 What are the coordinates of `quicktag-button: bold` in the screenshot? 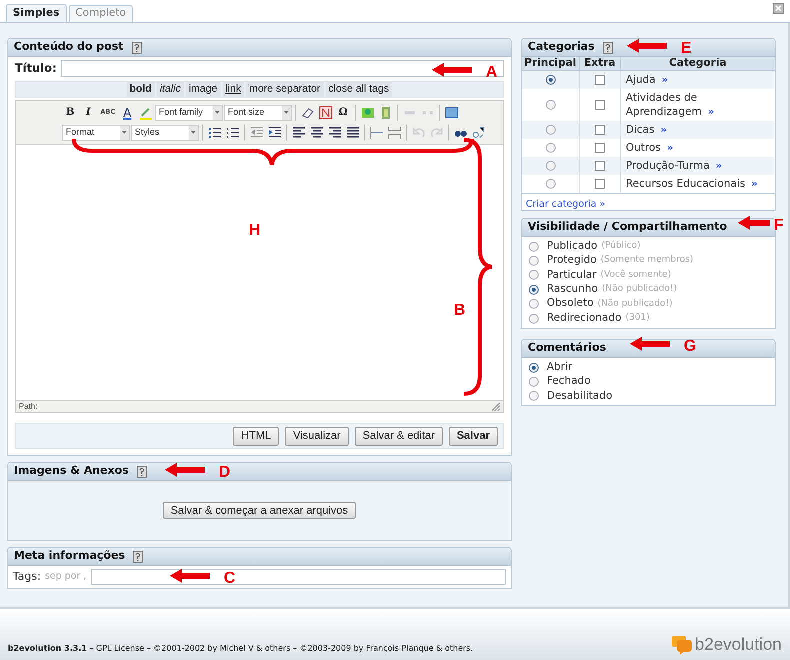 It's located at (140, 90).